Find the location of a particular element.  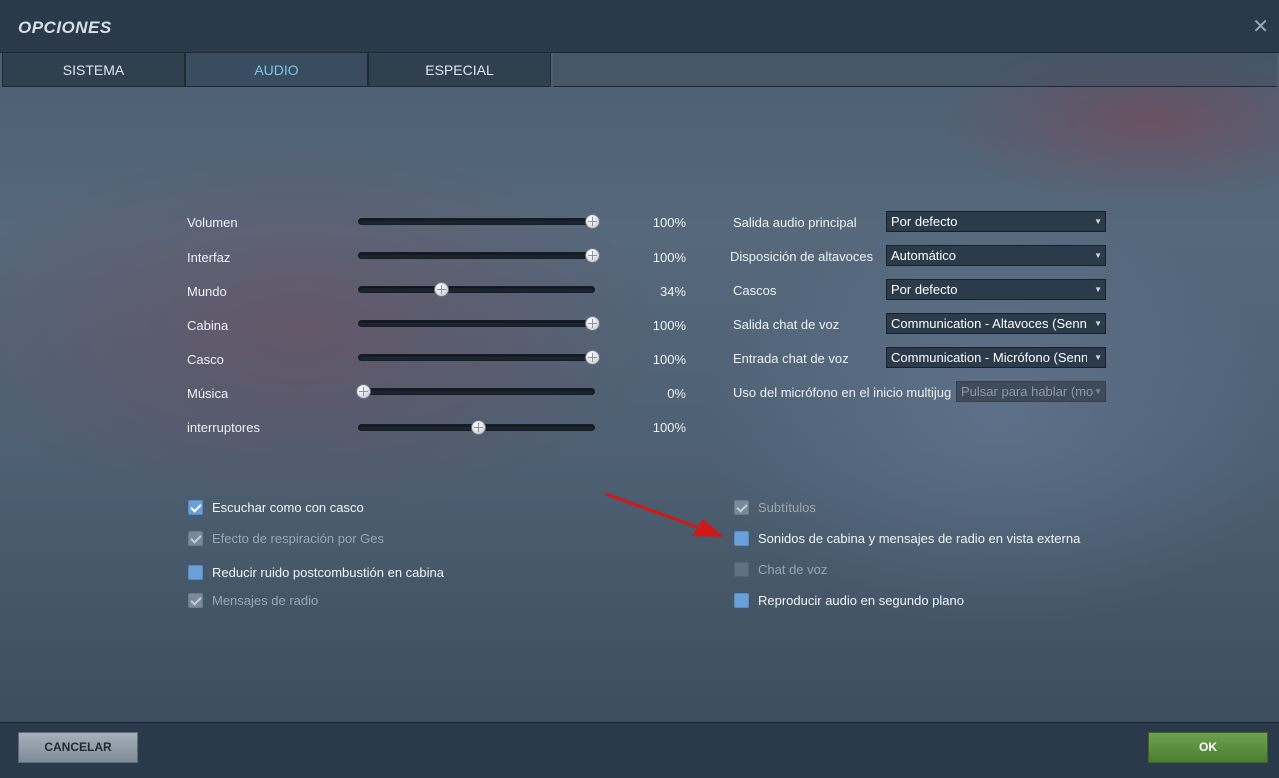

slider-value-musica: 0% is located at coordinates (676, 393).